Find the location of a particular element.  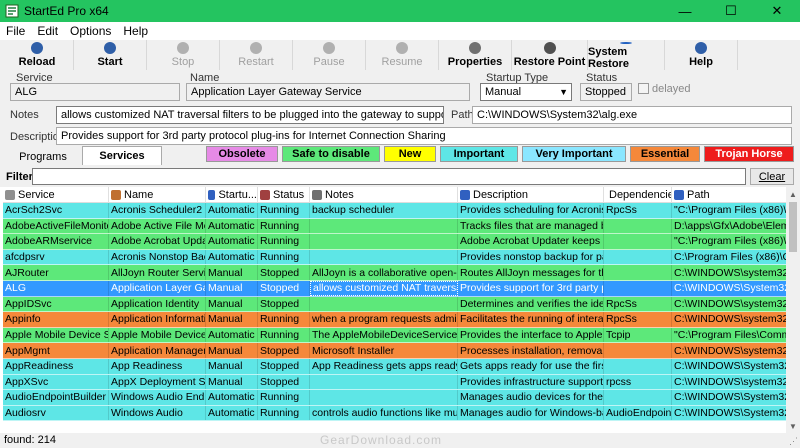

window-title: StartEd Pro x64 is located at coordinates (66, 11).